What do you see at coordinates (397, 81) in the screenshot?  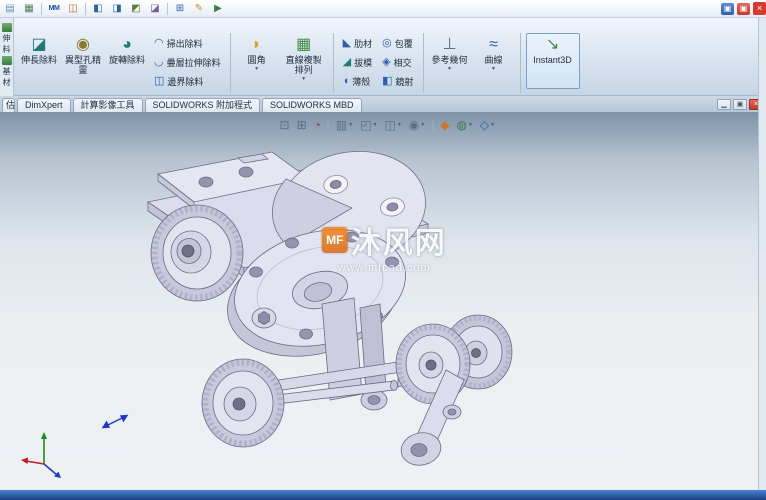 I see `ribbon-button-mirror: ◧ 鏡射` at bounding box center [397, 81].